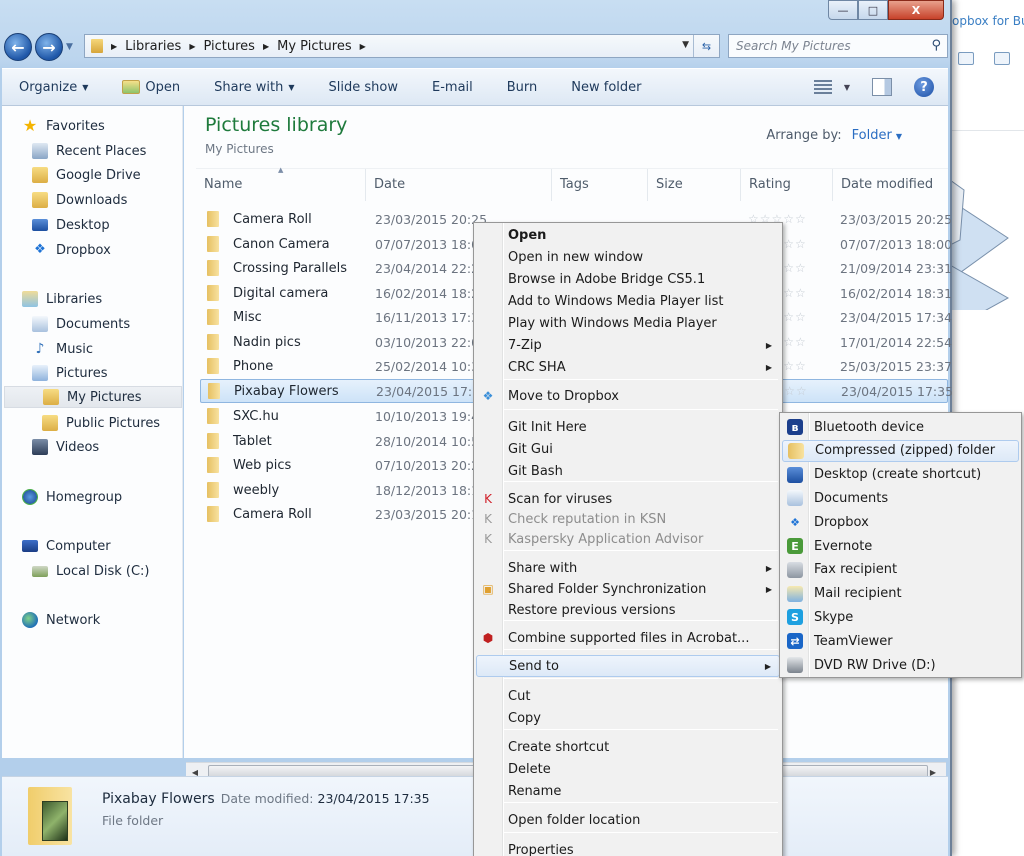 The height and width of the screenshot is (856, 1024). What do you see at coordinates (900, 594) in the screenshot?
I see `send-to-item-mail-recipient: Mail recipient` at bounding box center [900, 594].